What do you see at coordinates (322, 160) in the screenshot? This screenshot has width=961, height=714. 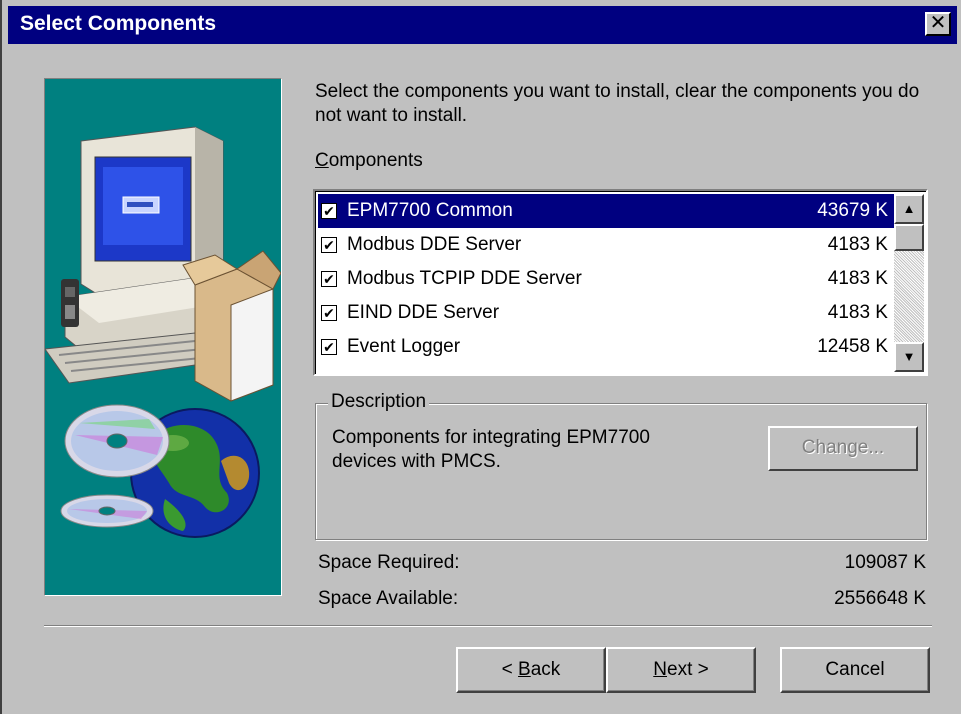 I see `components-label-mnemonic: C` at bounding box center [322, 160].